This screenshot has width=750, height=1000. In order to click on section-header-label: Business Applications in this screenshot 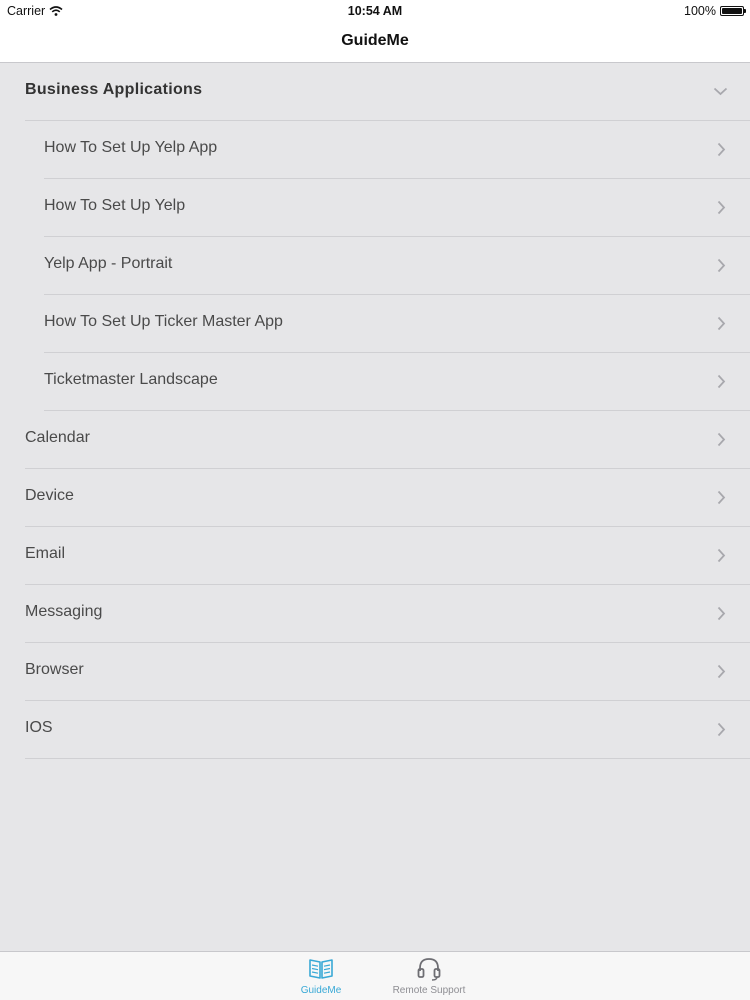, I will do `click(114, 89)`.